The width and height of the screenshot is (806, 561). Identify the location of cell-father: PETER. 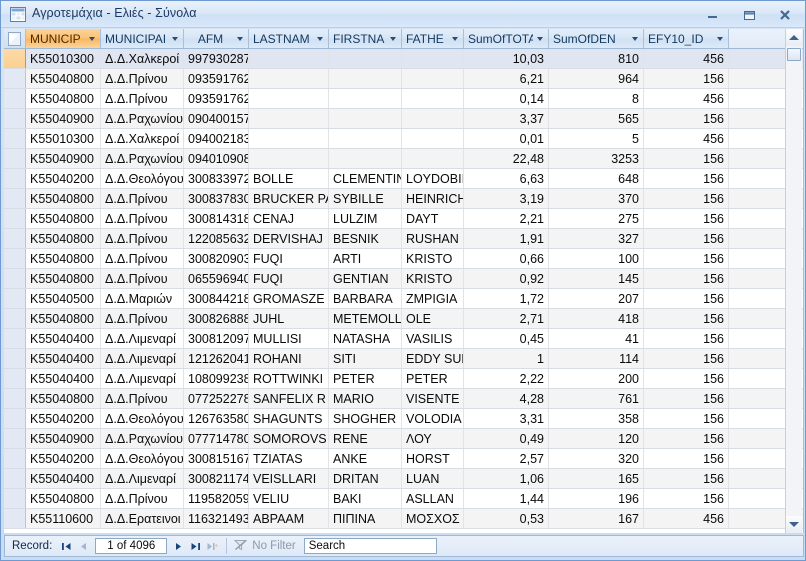
(433, 378).